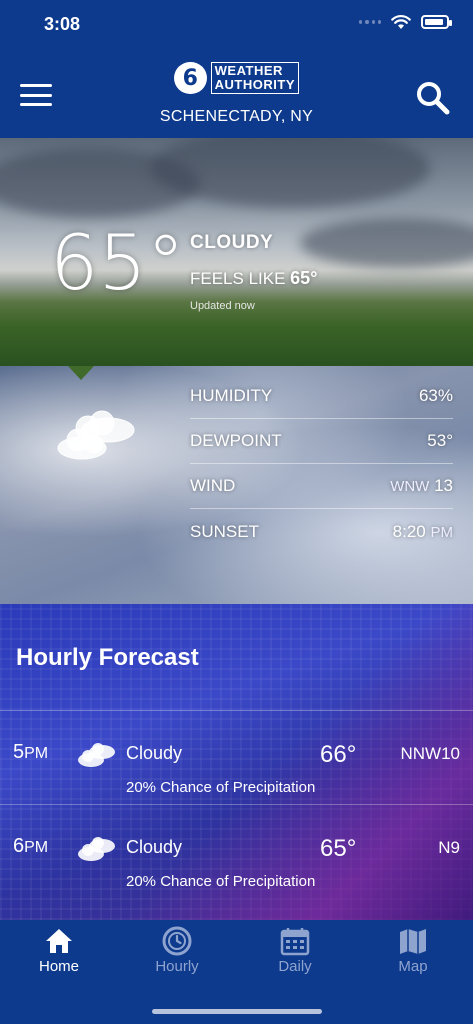 The width and height of the screenshot is (473, 1024). What do you see at coordinates (237, 1011) in the screenshot?
I see `home-indicator` at bounding box center [237, 1011].